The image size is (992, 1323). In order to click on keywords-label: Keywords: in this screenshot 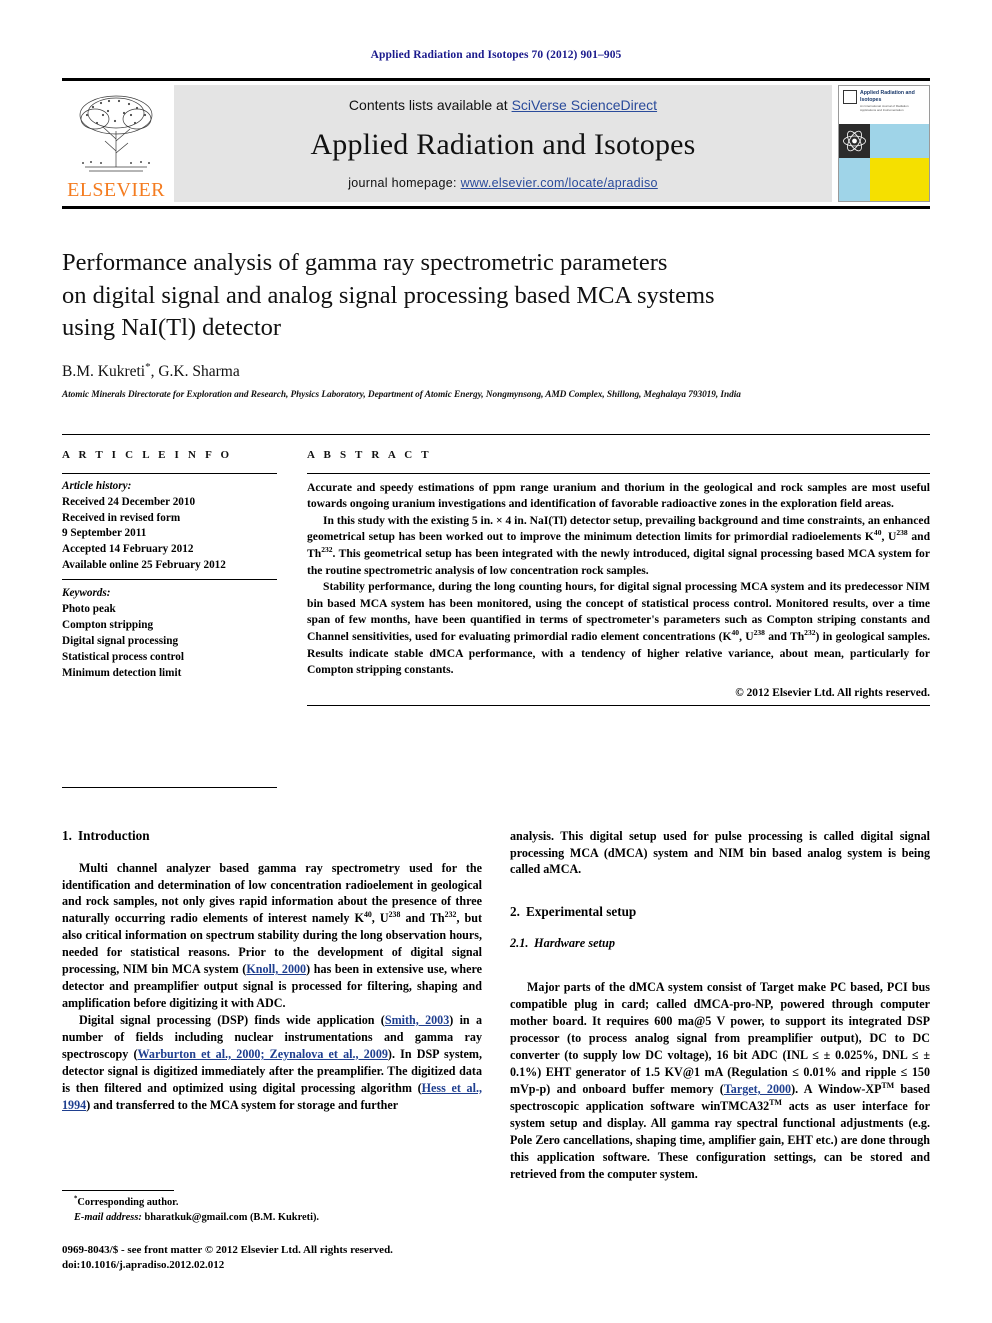, I will do `click(86, 593)`.